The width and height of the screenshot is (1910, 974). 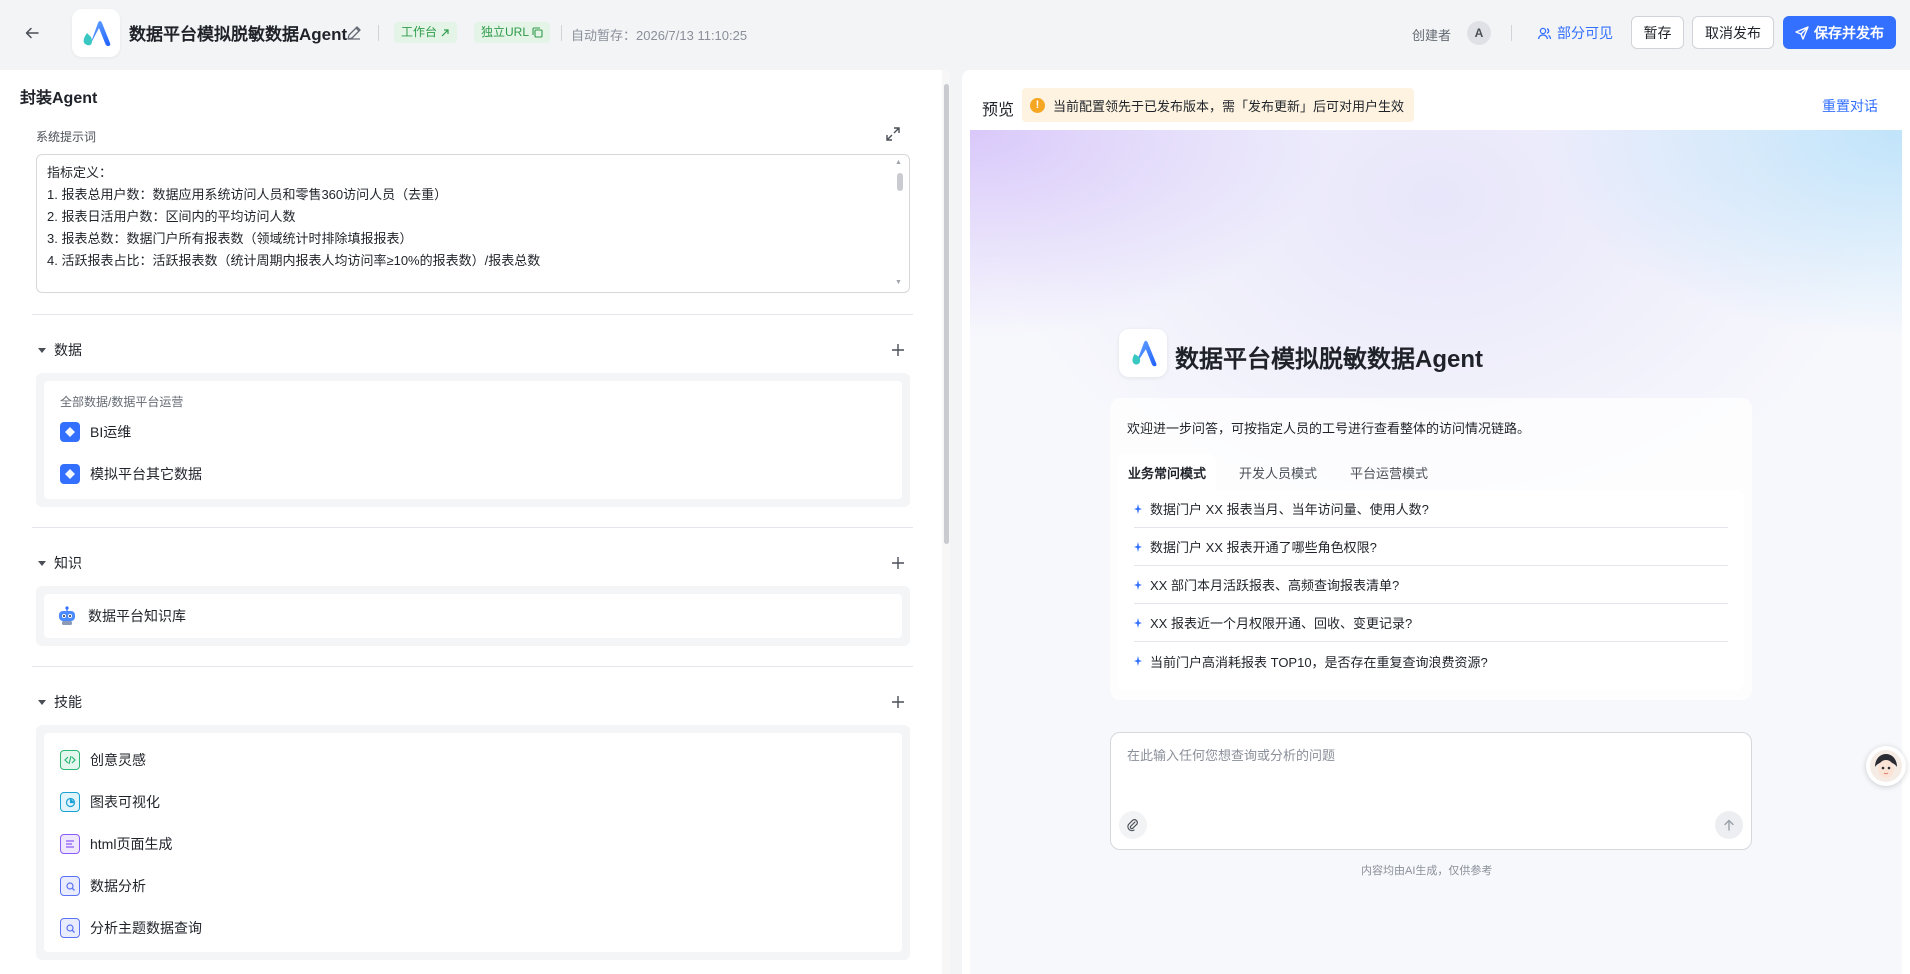 I want to click on panel-scrollbar, so click(x=946, y=314).